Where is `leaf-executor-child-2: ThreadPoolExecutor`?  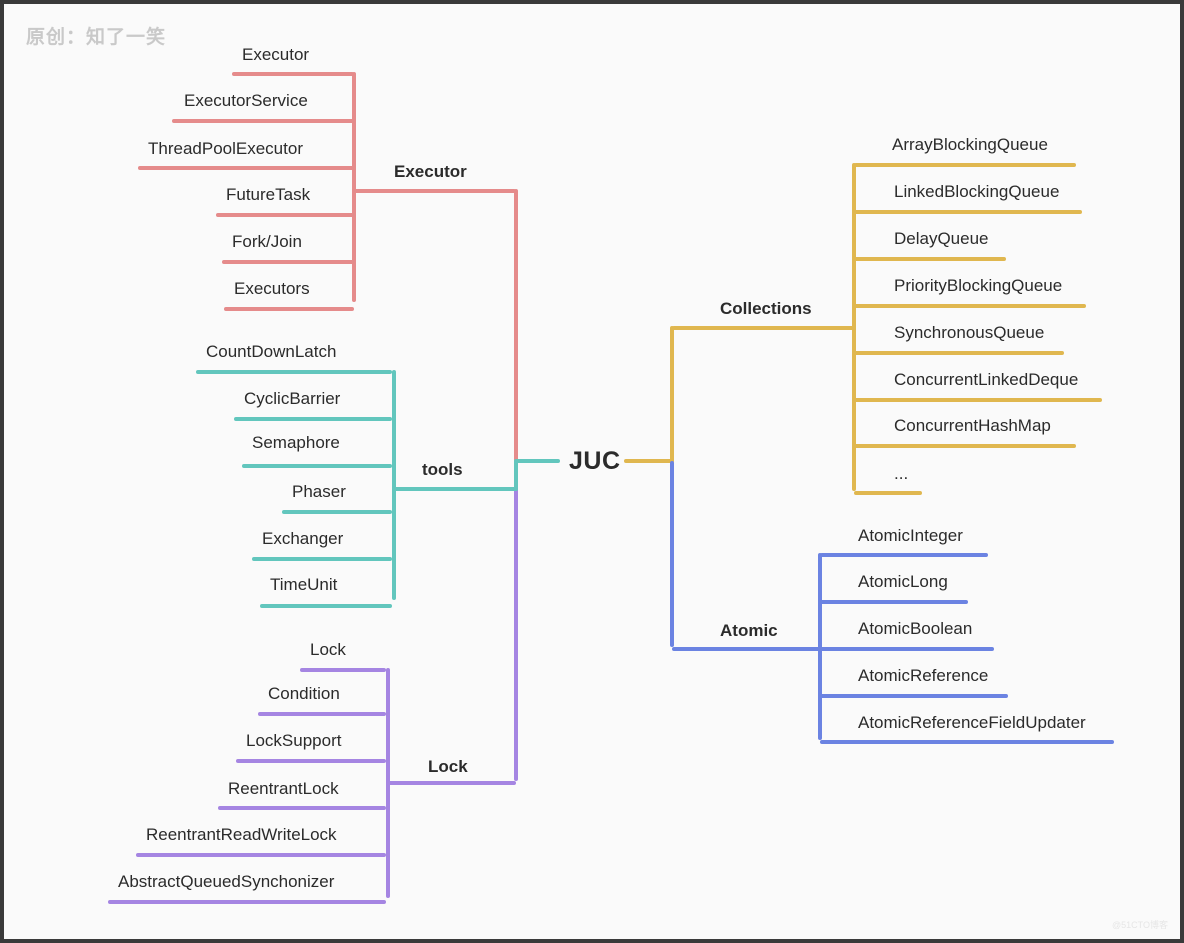 leaf-executor-child-2: ThreadPoolExecutor is located at coordinates (225, 148).